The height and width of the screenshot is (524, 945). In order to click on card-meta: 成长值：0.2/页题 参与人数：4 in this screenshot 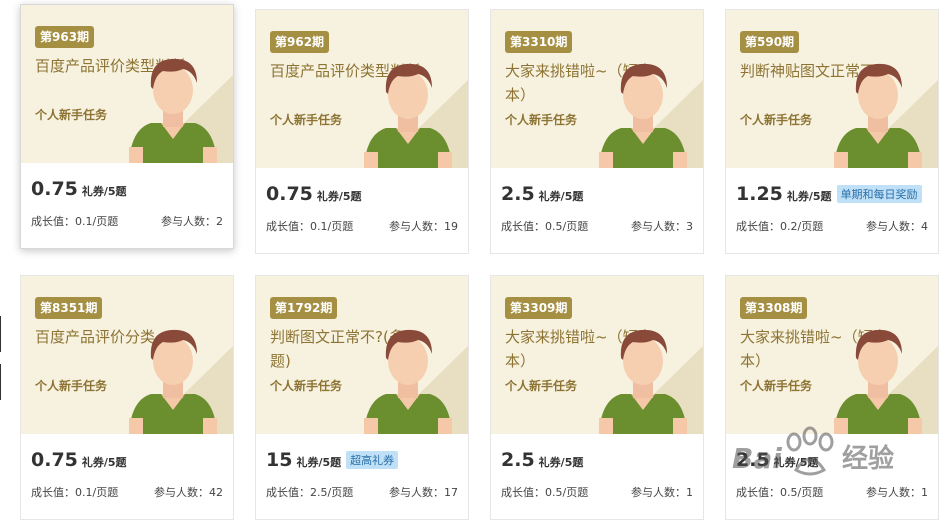, I will do `click(832, 226)`.